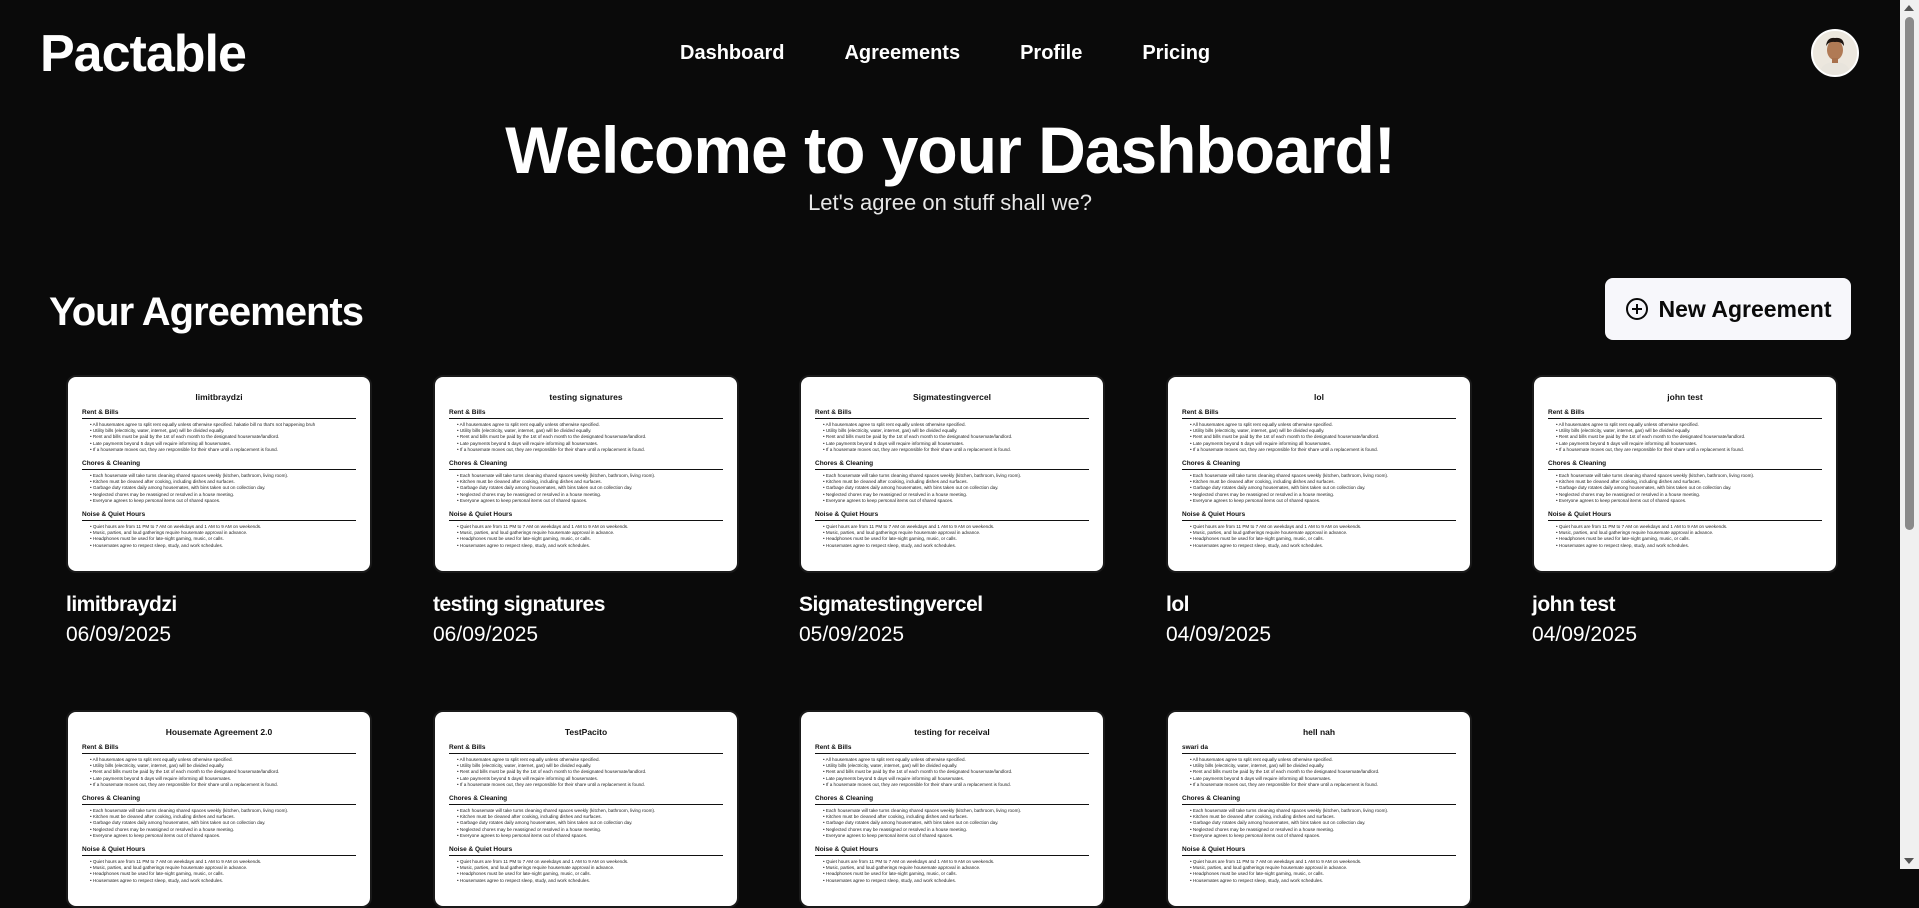 This screenshot has height=908, width=1919. Describe the element at coordinates (902, 53) in the screenshot. I see `nav-agreements: Agreements` at that location.